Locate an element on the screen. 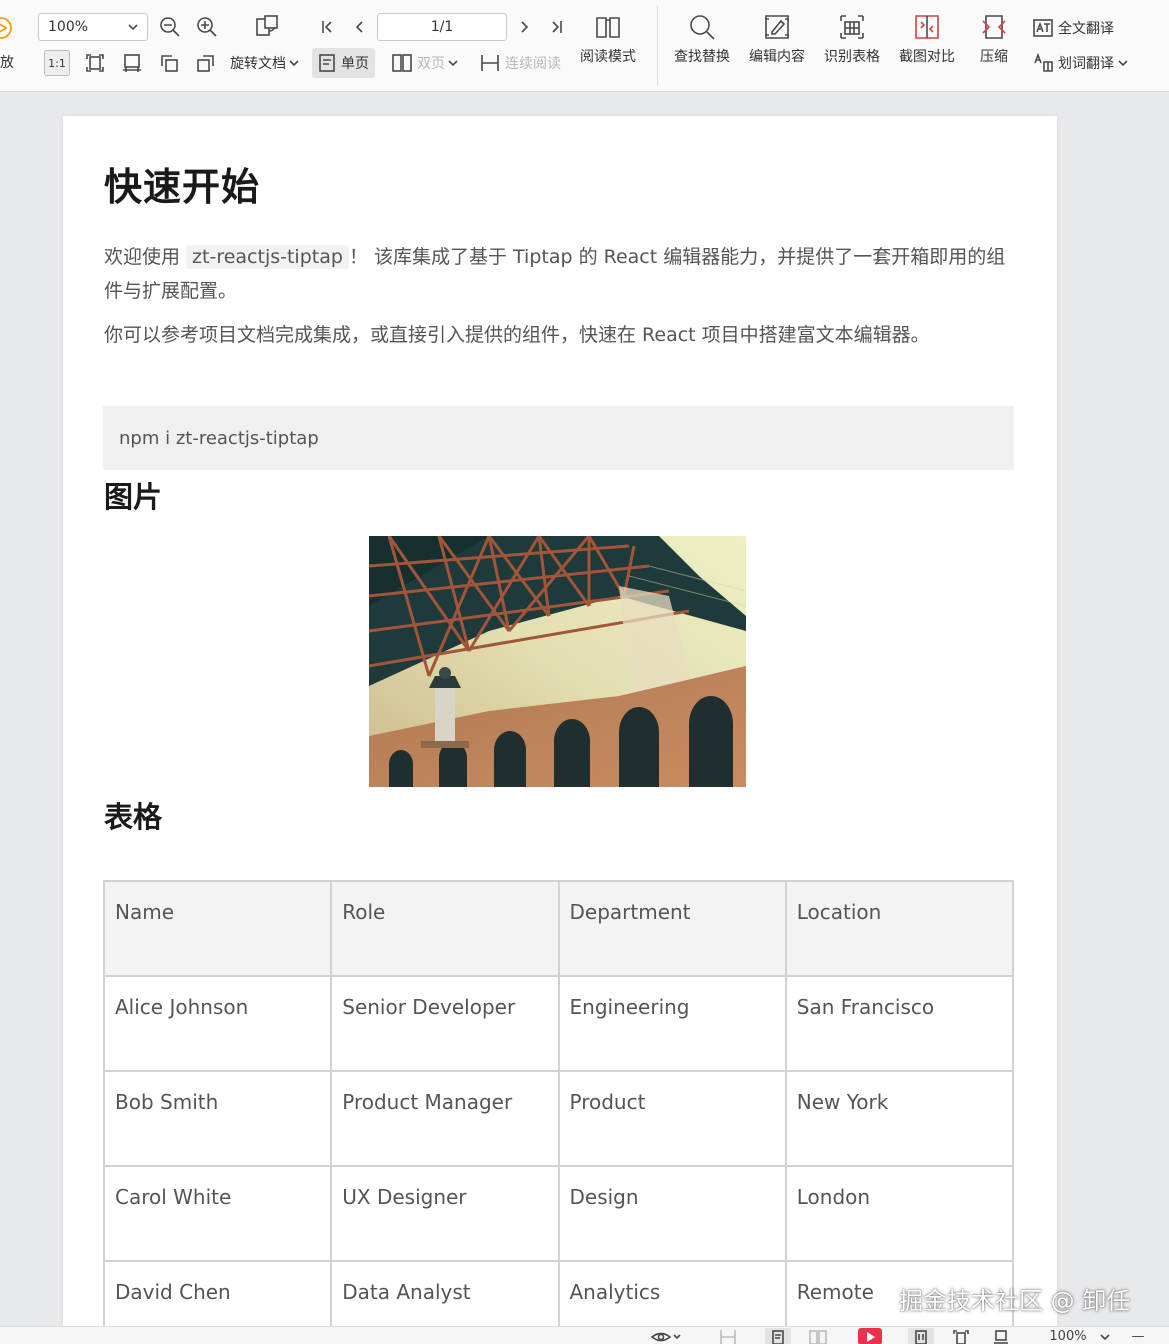 The width and height of the screenshot is (1169, 1344). continuous-read-label: 连续阅读 is located at coordinates (533, 64).